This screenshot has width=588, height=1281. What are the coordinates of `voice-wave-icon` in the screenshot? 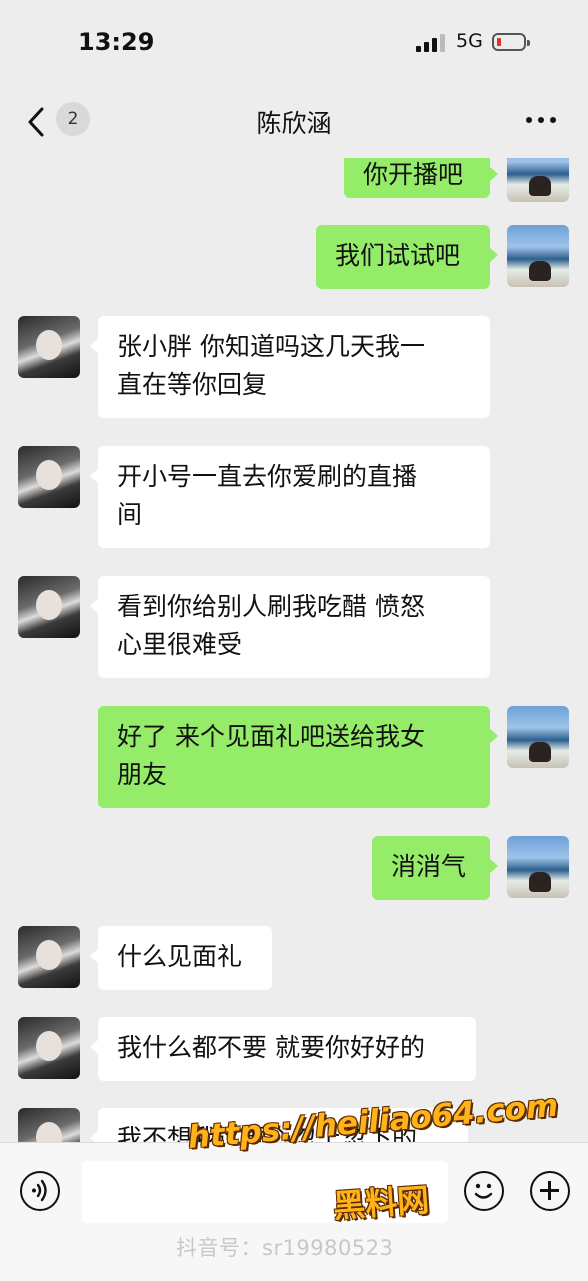 It's located at (39, 1190).